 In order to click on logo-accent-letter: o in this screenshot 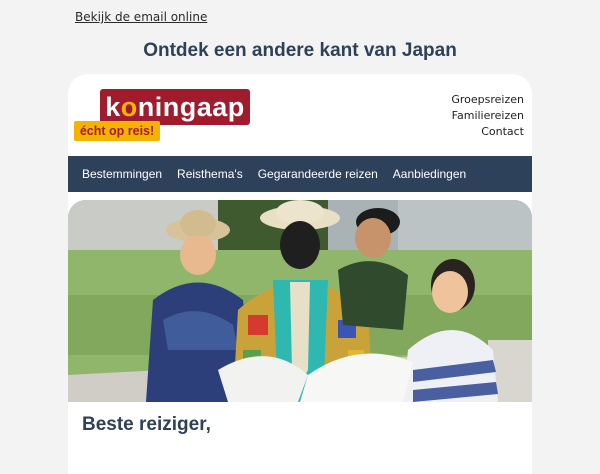, I will do `click(129, 106)`.